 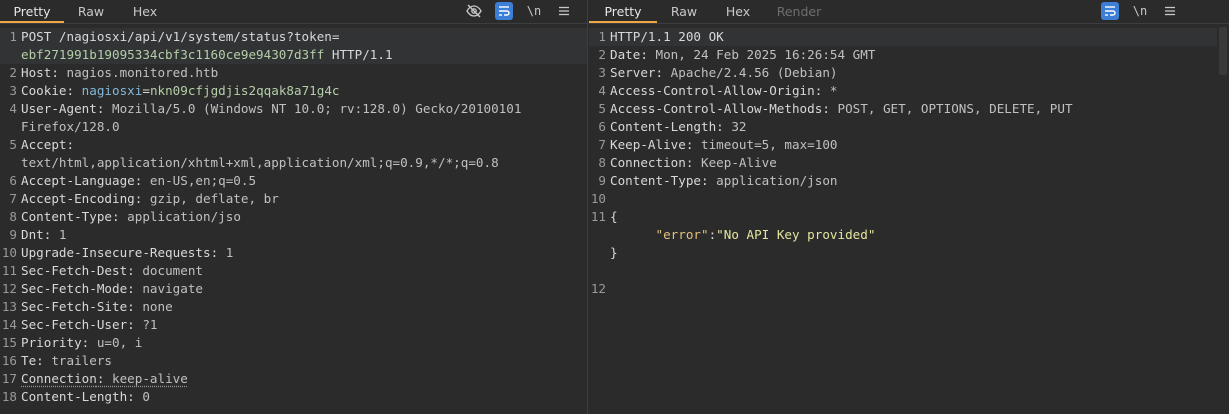 I want to click on header-line: 4 Access-Control-Allow-Origin: *, so click(x=718, y=90).